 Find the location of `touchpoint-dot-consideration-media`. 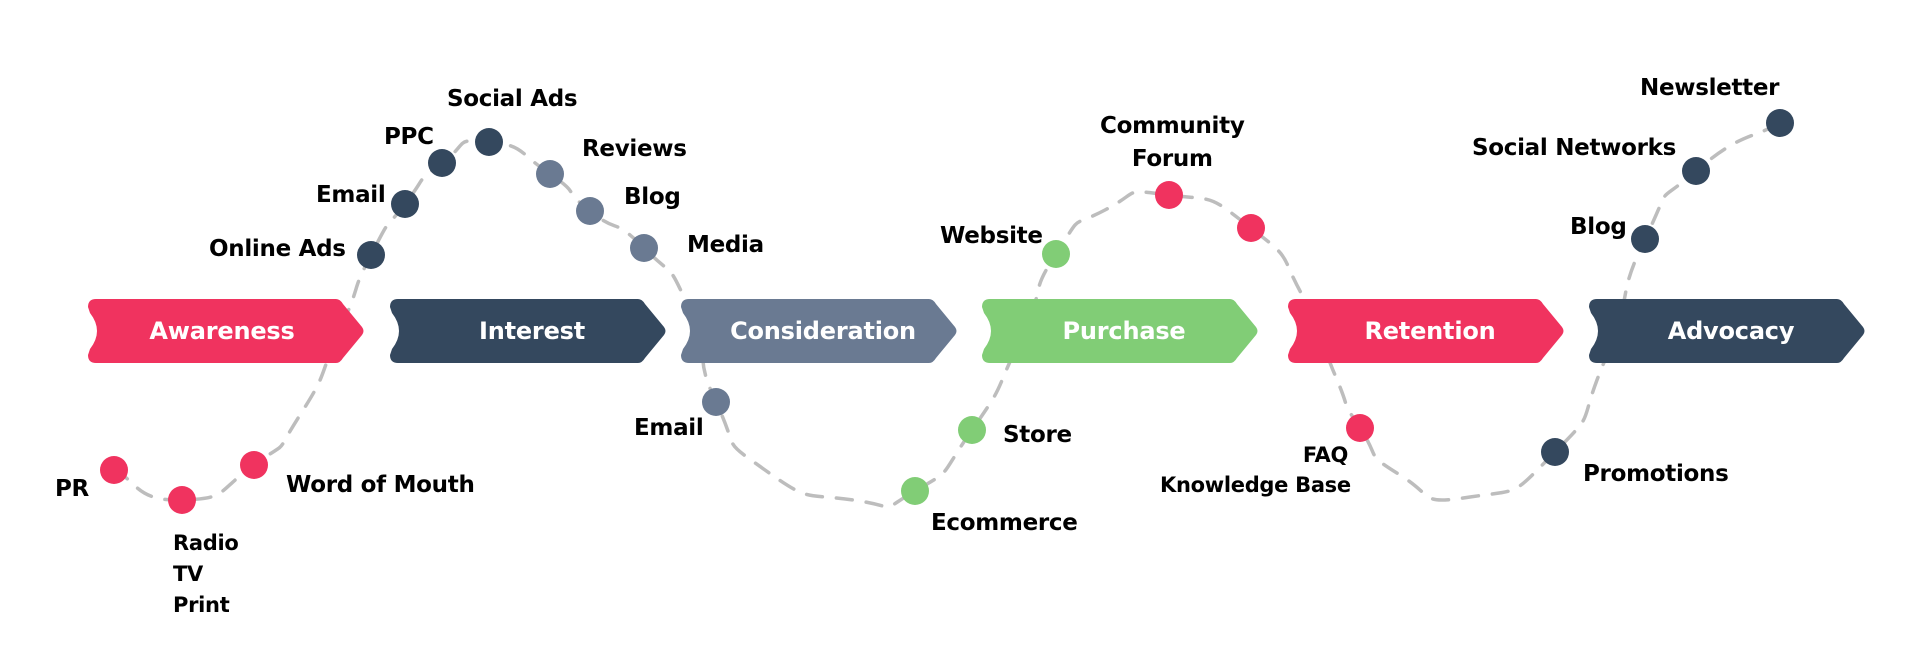

touchpoint-dot-consideration-media is located at coordinates (644, 248).